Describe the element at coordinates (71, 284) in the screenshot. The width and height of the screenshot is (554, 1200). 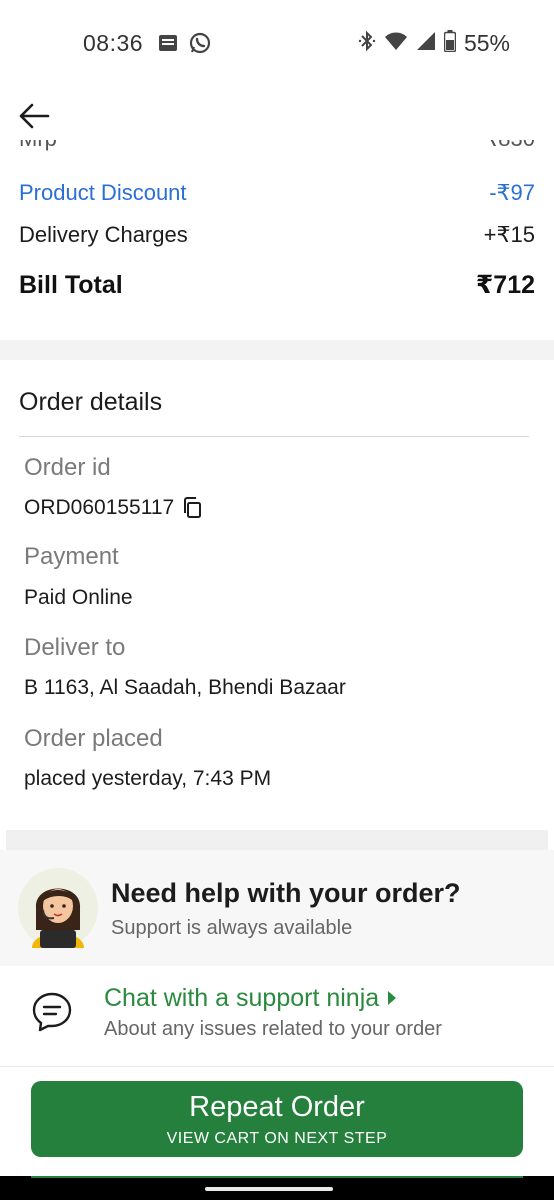
I see `bill-total-label: Bill Total` at that location.